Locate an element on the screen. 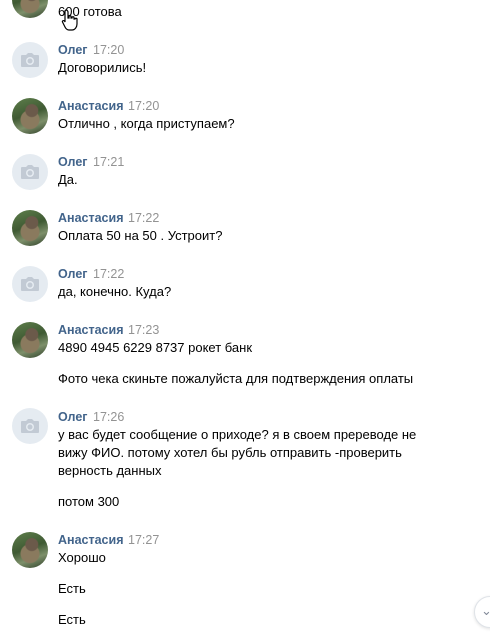  message-text: Хорошо is located at coordinates (82, 557).